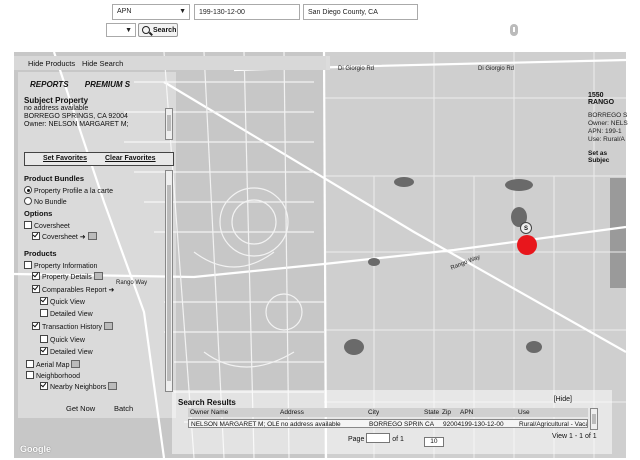 This screenshot has height=460, width=640. I want to click on subject-scrollbar, so click(169, 124).